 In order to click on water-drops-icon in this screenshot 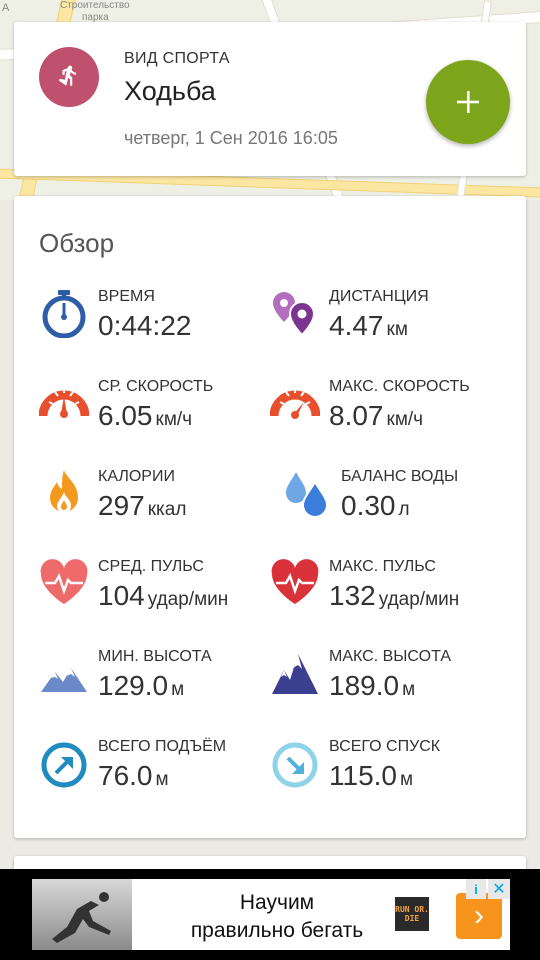, I will do `click(307, 495)`.